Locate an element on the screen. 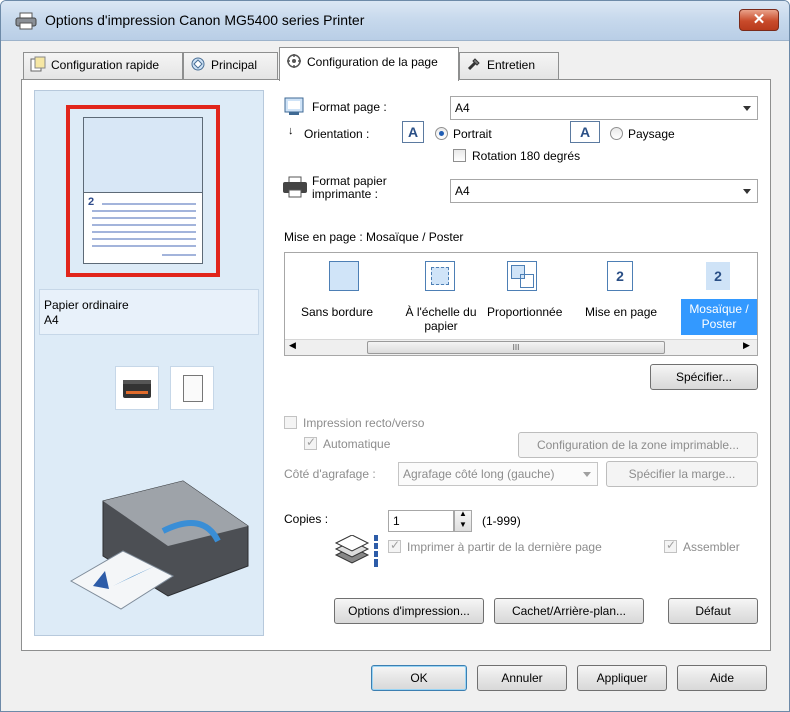 The width and height of the screenshot is (790, 712). copies-stepper: ▲ ▼ is located at coordinates (463, 520).